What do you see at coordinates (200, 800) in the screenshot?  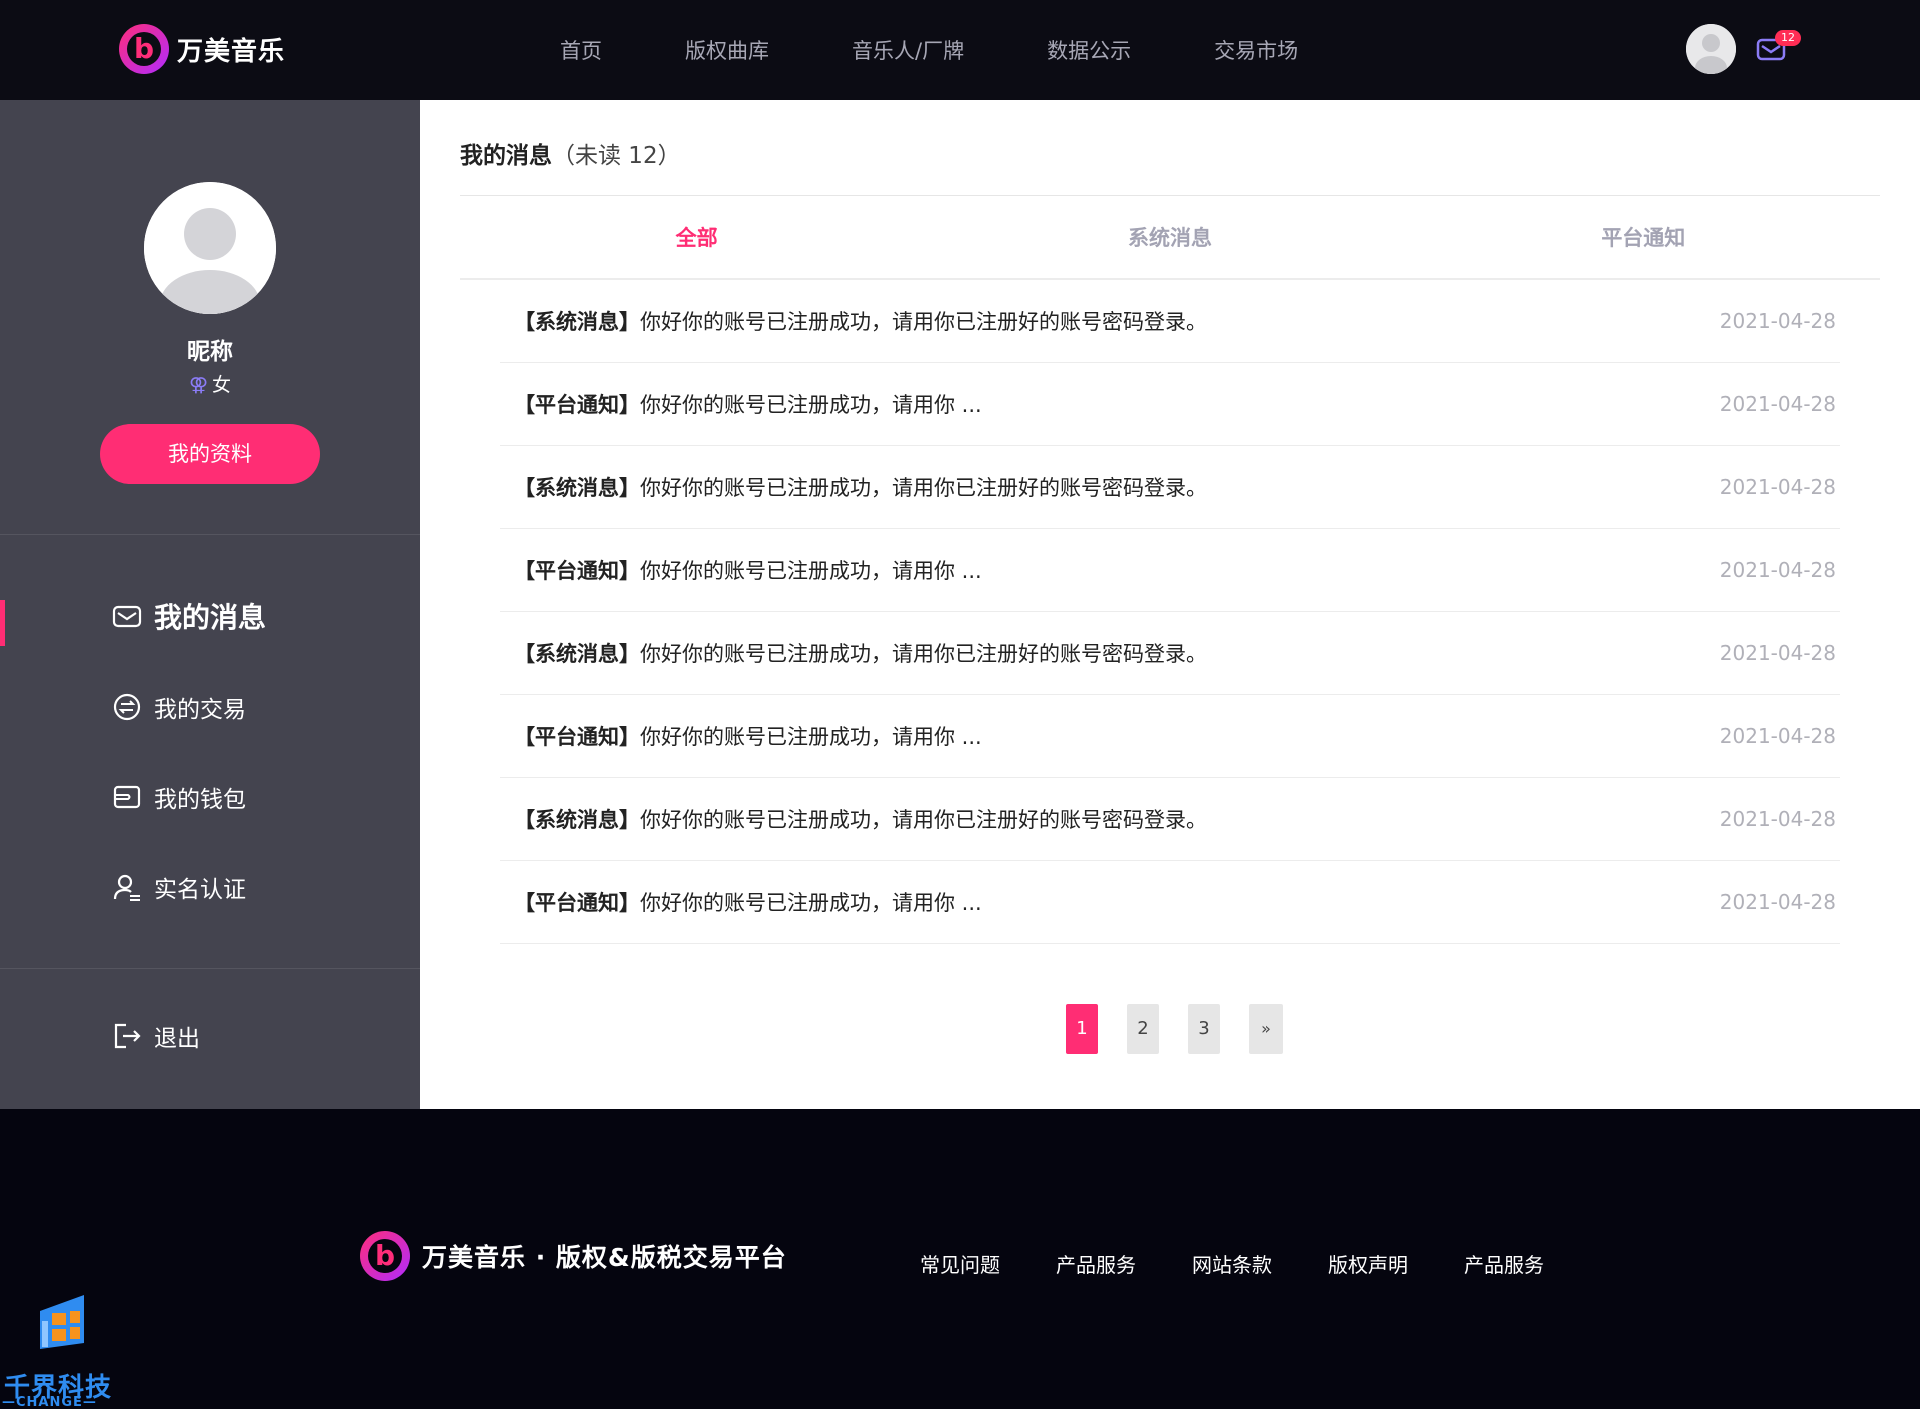 I see `sidebar-item-label: 我的钱包` at bounding box center [200, 800].